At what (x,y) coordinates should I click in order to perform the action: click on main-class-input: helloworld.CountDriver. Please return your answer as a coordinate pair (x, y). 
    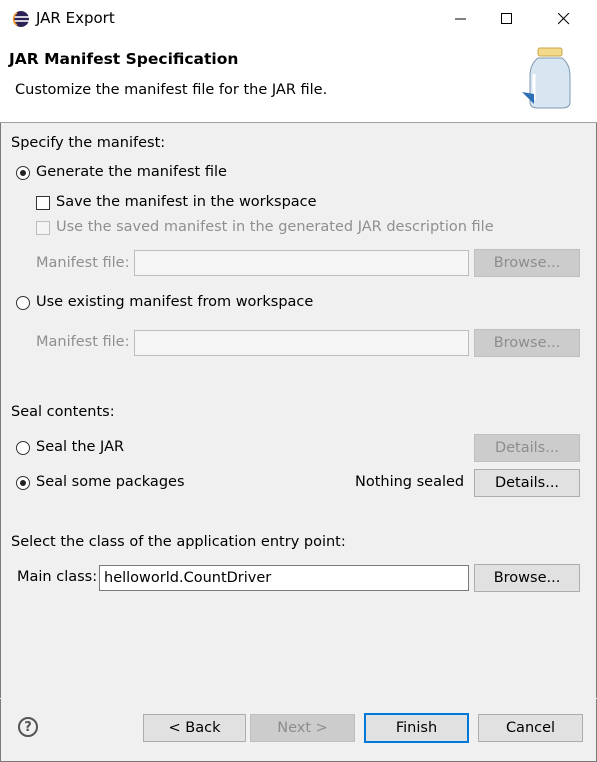
    Looking at the image, I should click on (284, 578).